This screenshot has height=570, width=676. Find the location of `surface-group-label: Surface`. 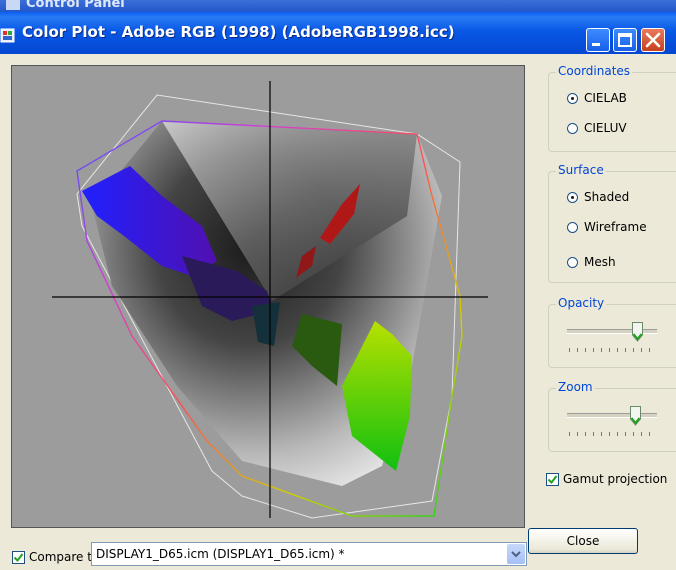

surface-group-label: Surface is located at coordinates (581, 170).